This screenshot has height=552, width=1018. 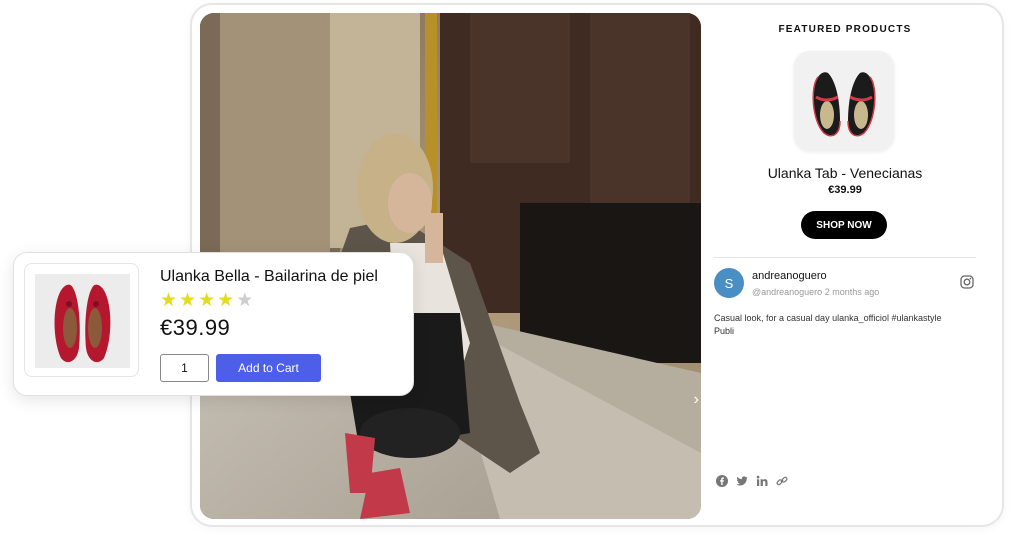 I want to click on add-to-cart-button: Add to Cart, so click(x=268, y=368).